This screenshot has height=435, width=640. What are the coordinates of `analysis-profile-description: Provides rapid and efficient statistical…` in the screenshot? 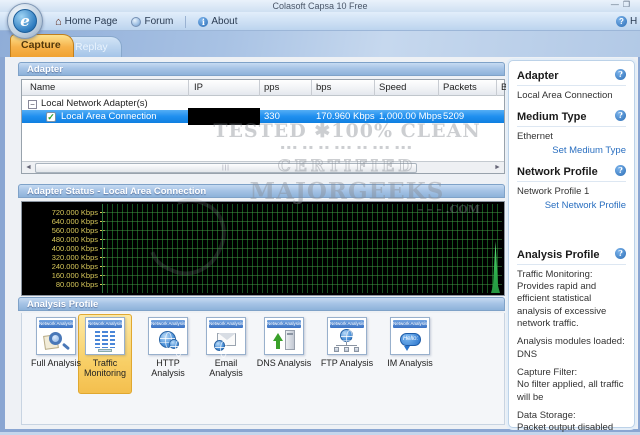 It's located at (562, 304).